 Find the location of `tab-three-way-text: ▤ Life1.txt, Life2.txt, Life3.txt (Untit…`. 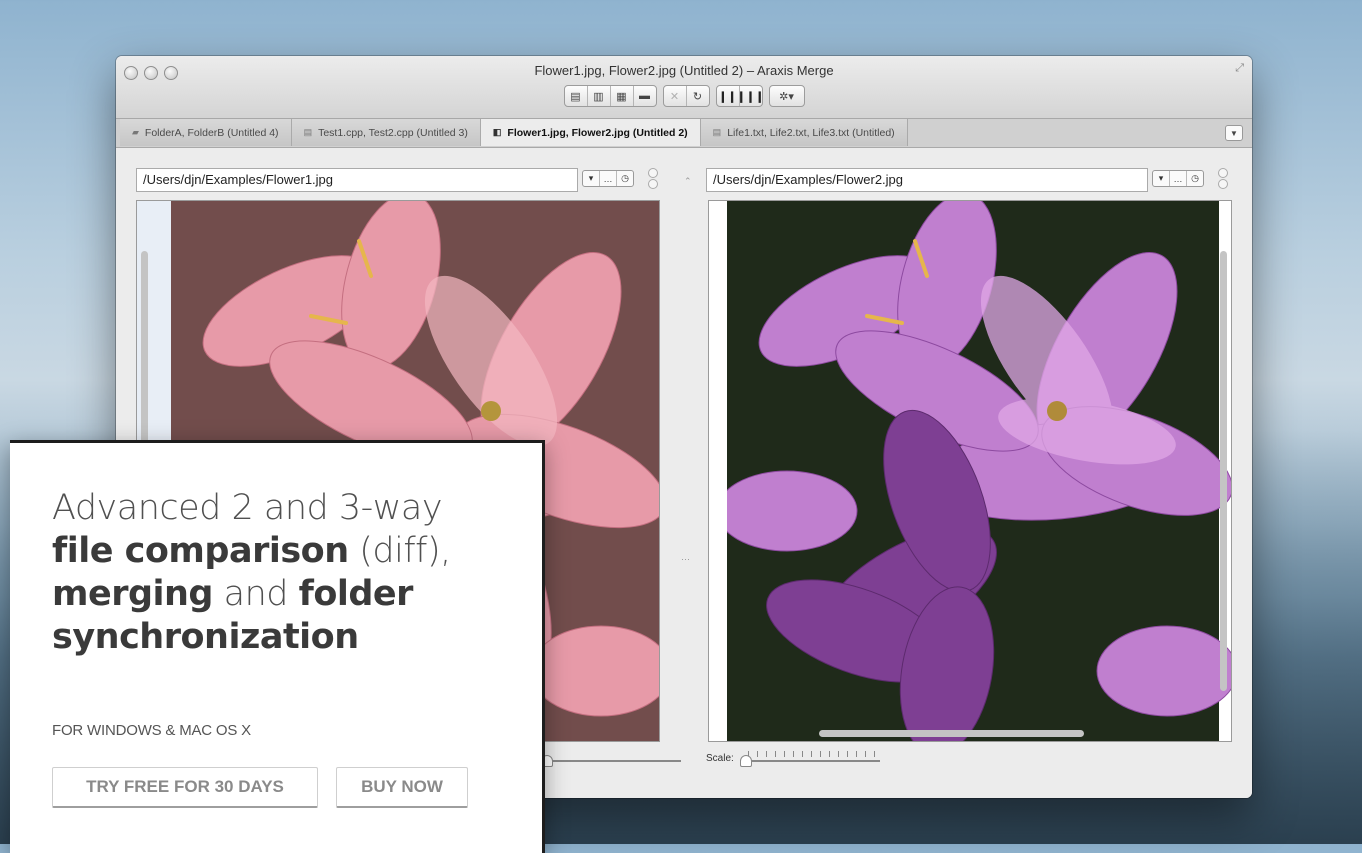

tab-three-way-text: ▤ Life1.txt, Life2.txt, Life3.txt (Untit… is located at coordinates (804, 132).